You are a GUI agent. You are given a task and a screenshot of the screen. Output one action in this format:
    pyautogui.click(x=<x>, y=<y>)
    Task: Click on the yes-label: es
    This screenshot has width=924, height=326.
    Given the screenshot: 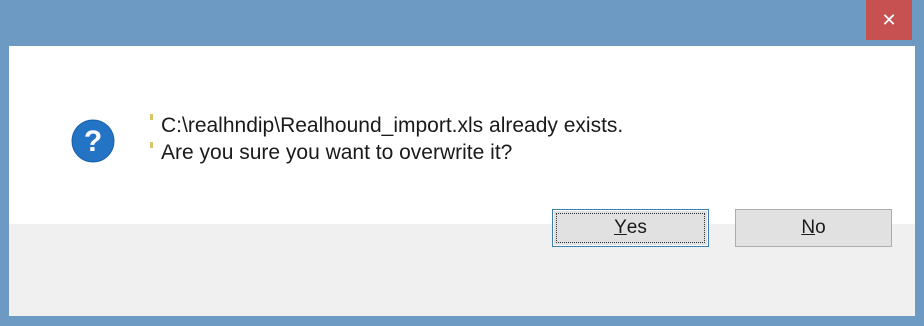 What is the action you would take?
    pyautogui.click(x=636, y=227)
    